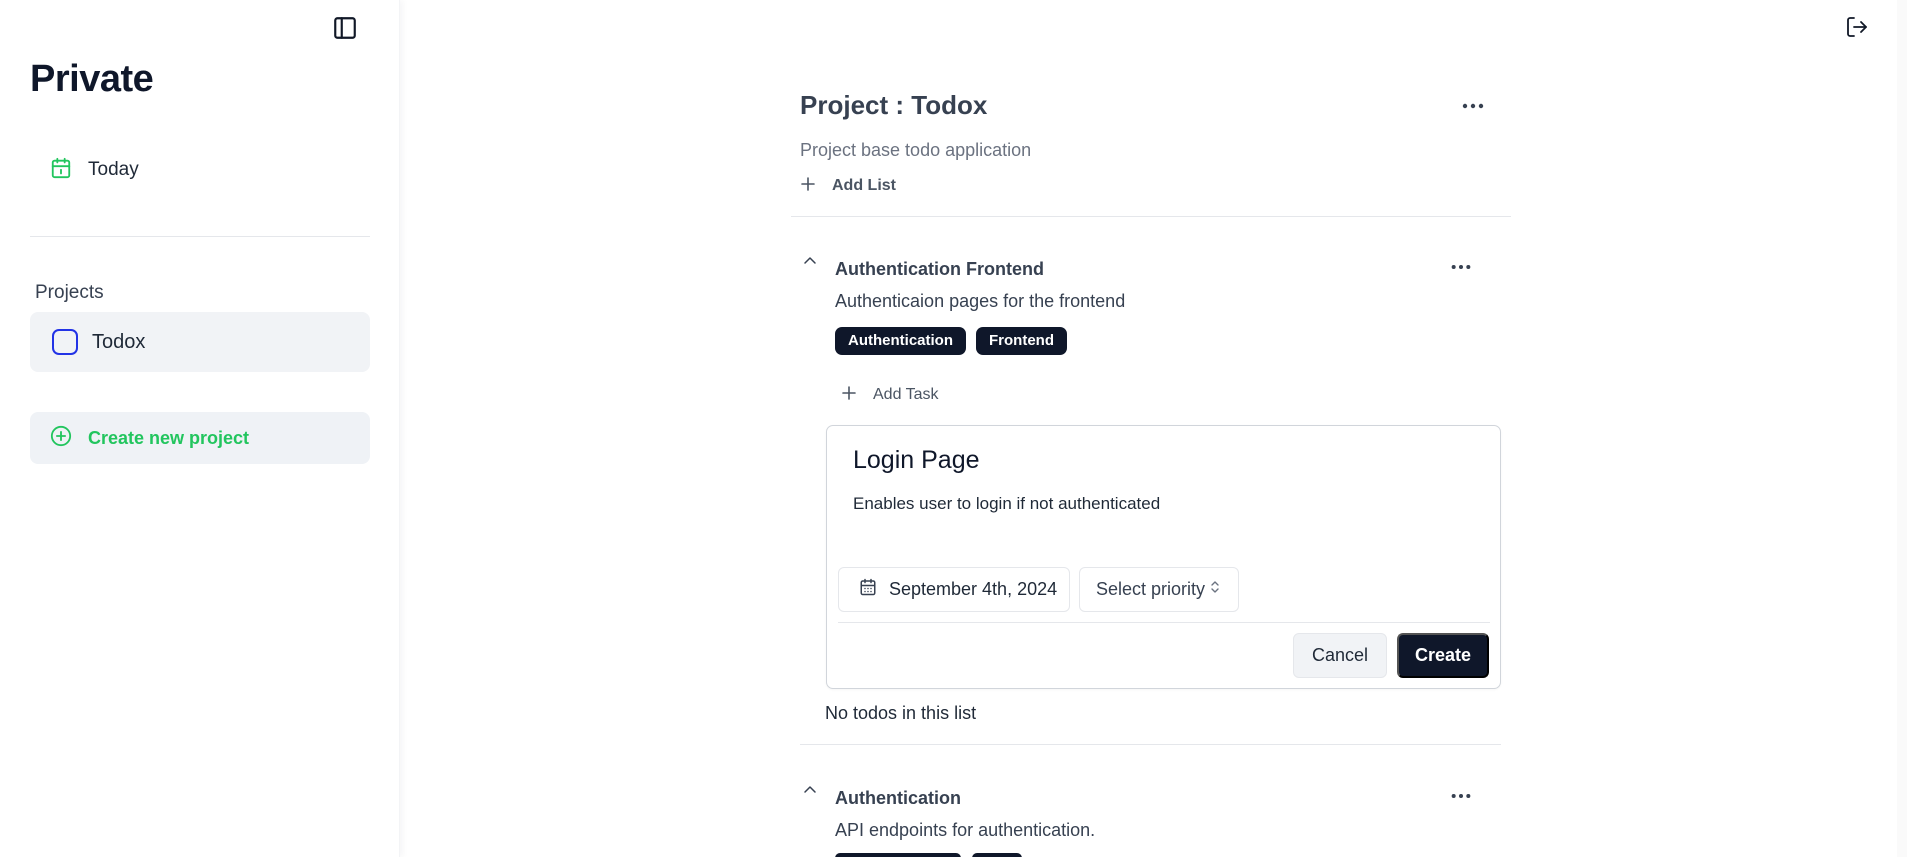  I want to click on add-task-button: Add Task, so click(890, 395).